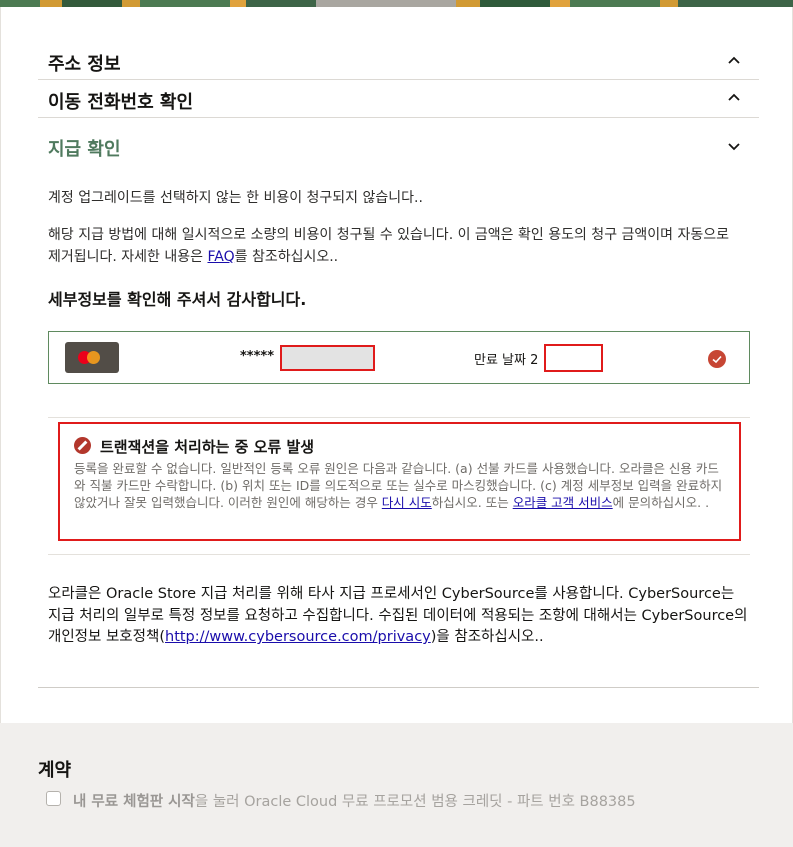  What do you see at coordinates (487, 637) in the screenshot?
I see `cybersource-text-end: )을 참조하십시오..` at bounding box center [487, 637].